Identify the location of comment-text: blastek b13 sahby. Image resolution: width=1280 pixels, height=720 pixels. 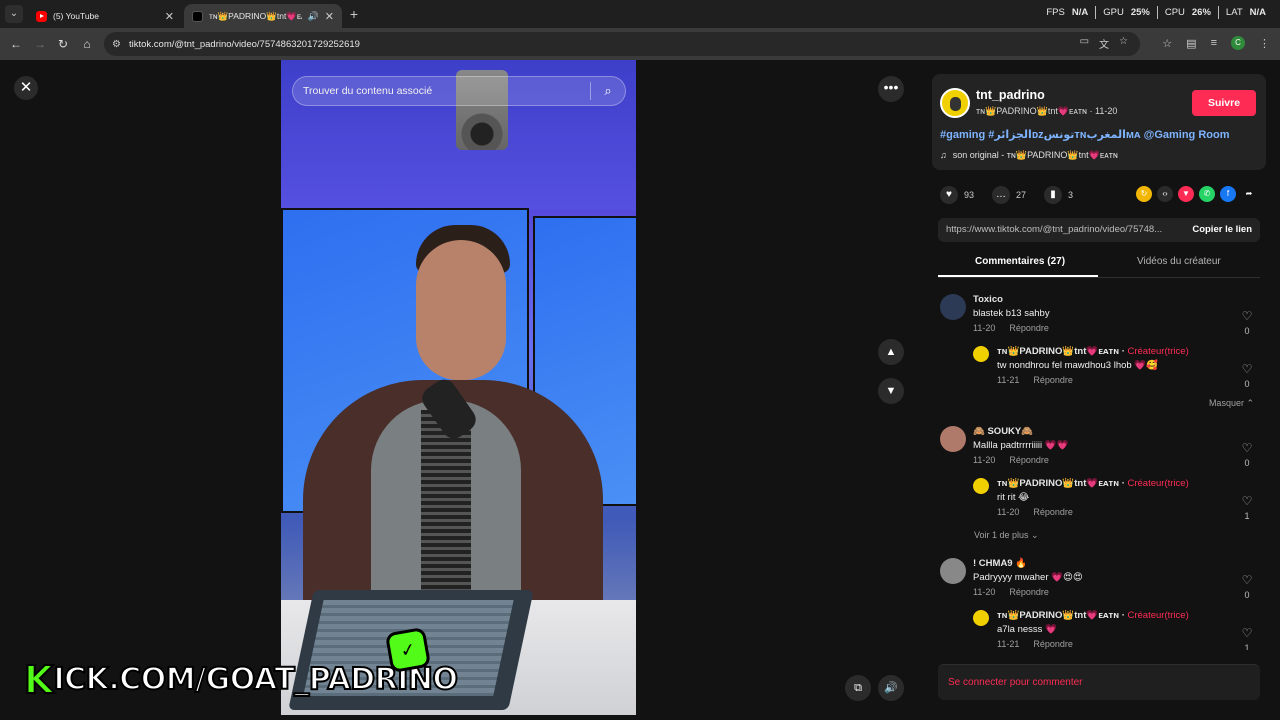
(1011, 313).